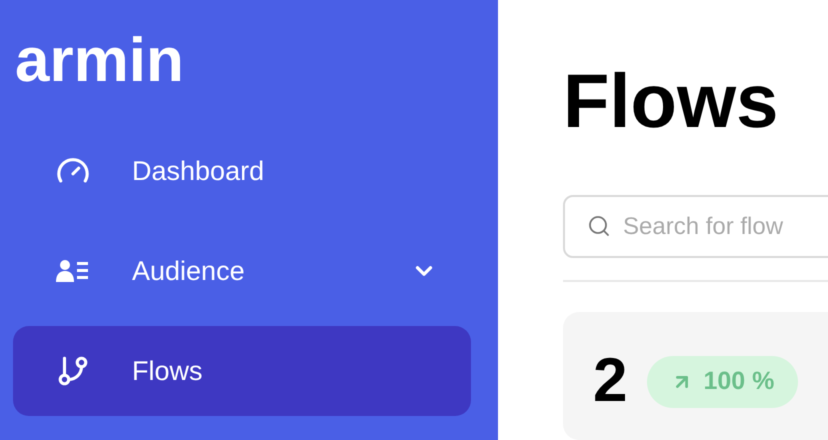 Image resolution: width=828 pixels, height=440 pixels. Describe the element at coordinates (73, 371) in the screenshot. I see `branch-icon` at that location.